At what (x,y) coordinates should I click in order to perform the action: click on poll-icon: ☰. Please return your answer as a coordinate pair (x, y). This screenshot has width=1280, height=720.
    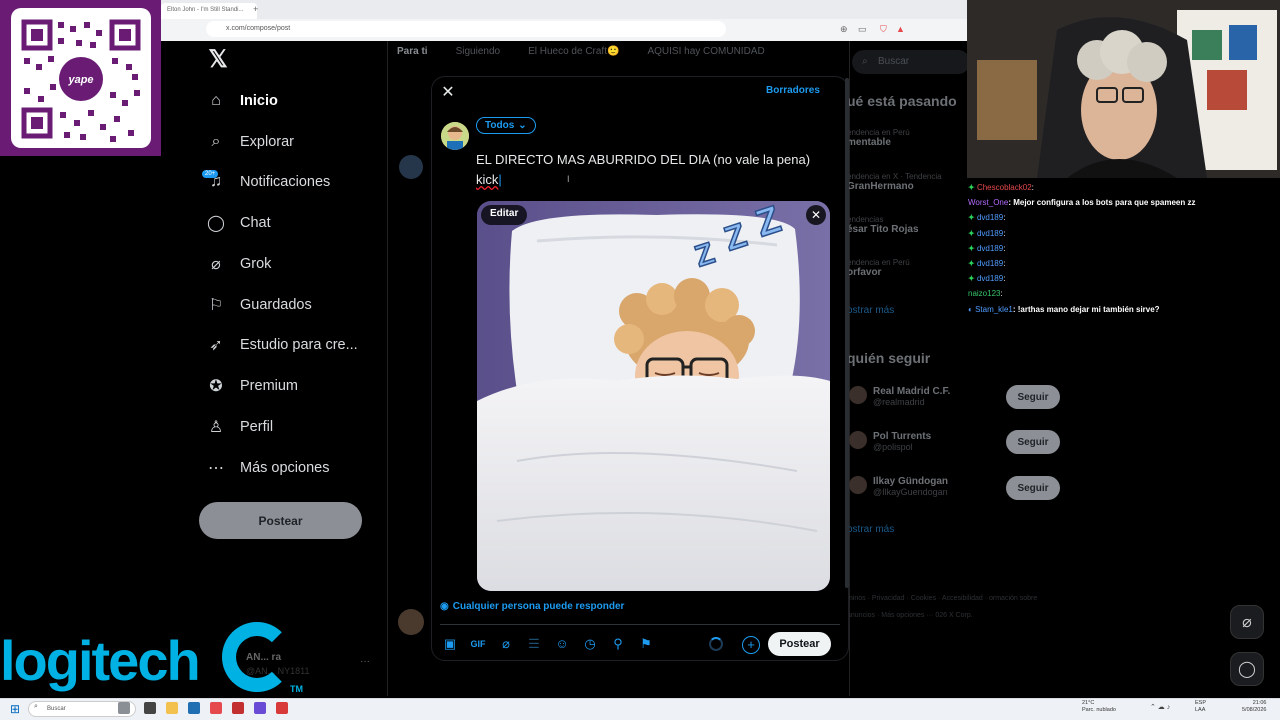
    Looking at the image, I should click on (534, 643).